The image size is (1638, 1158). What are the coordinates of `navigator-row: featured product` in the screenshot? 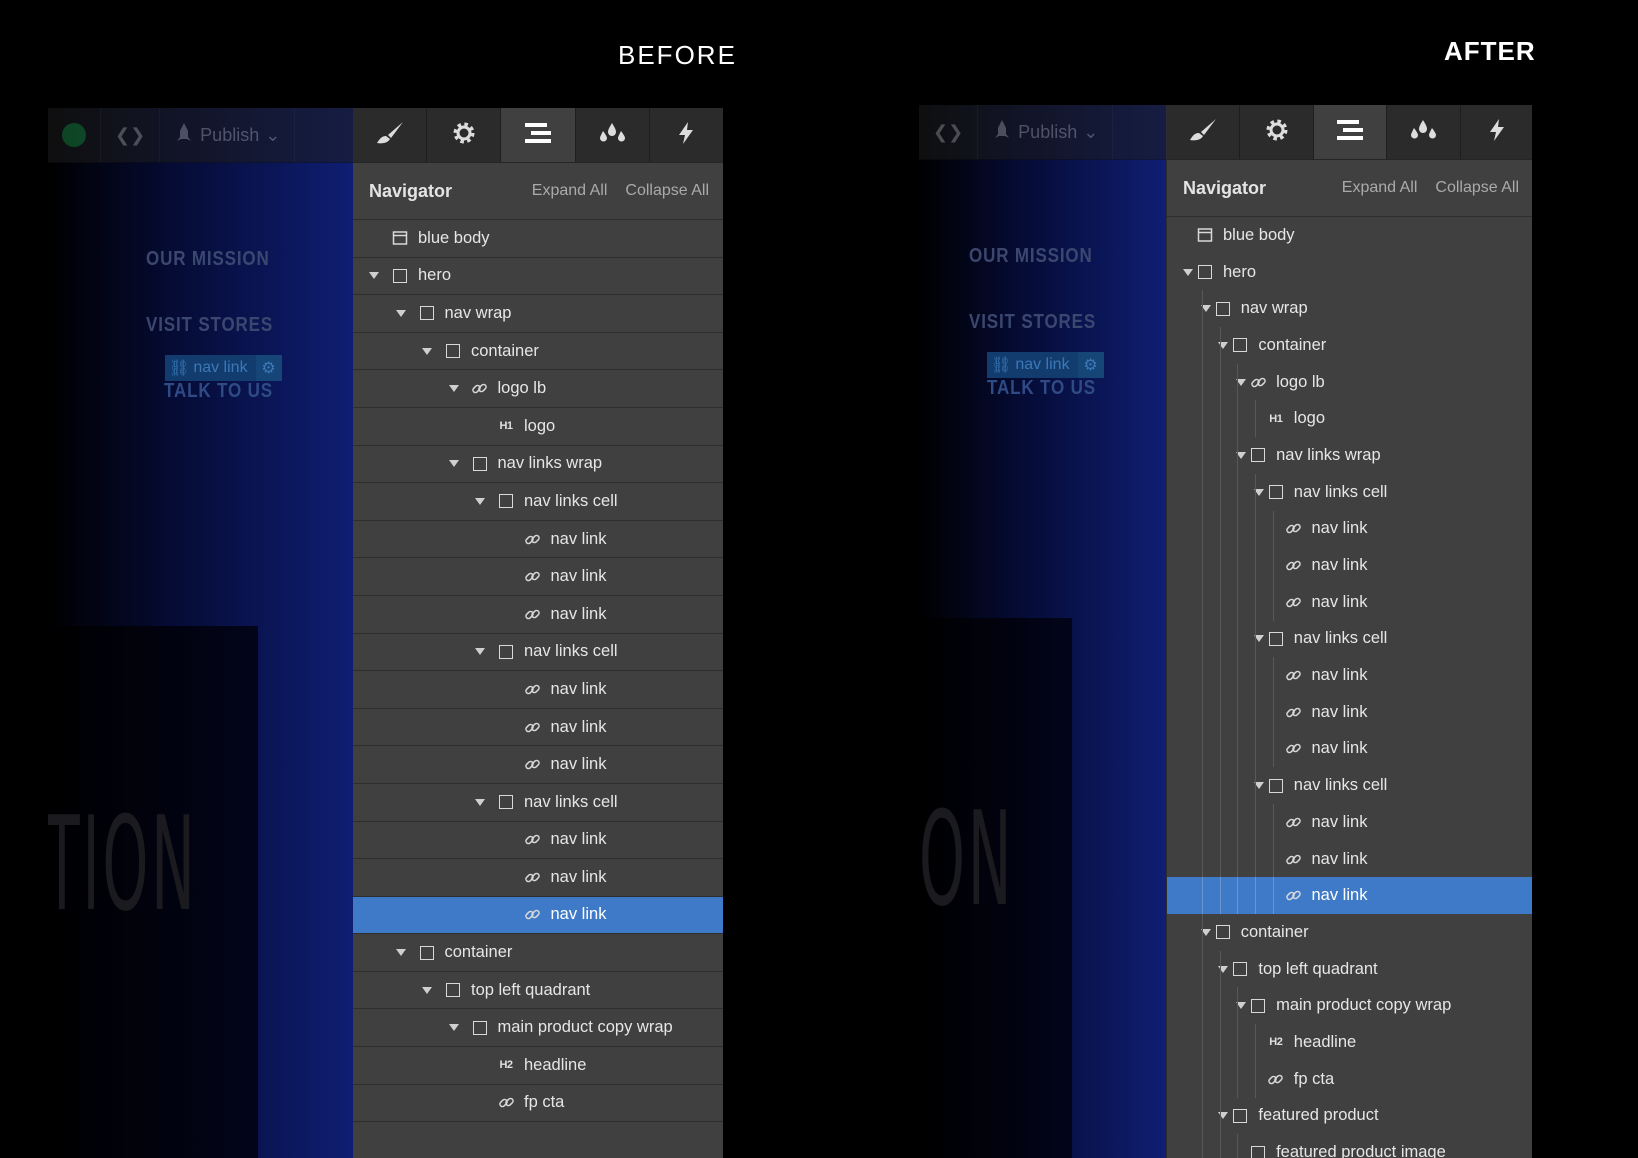 It's located at (1349, 1116).